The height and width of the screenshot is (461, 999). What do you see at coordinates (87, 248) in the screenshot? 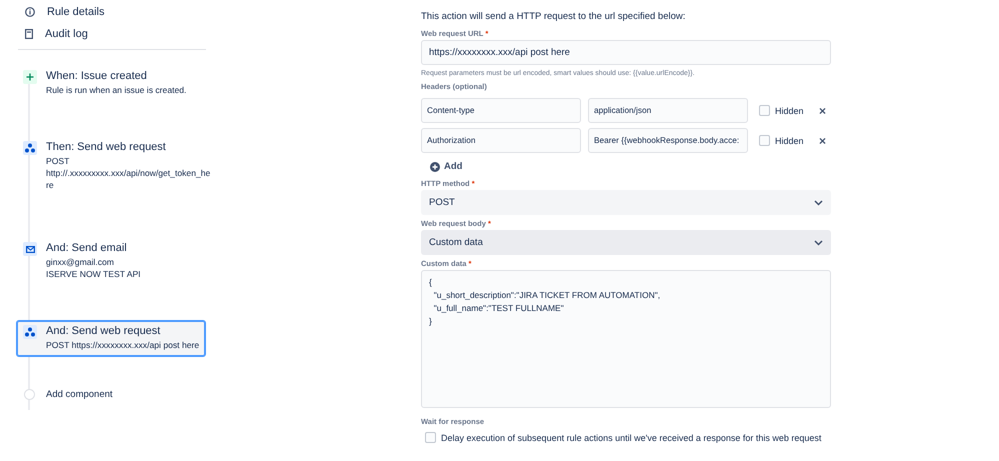
I see `component-title: And: Send email` at bounding box center [87, 248].